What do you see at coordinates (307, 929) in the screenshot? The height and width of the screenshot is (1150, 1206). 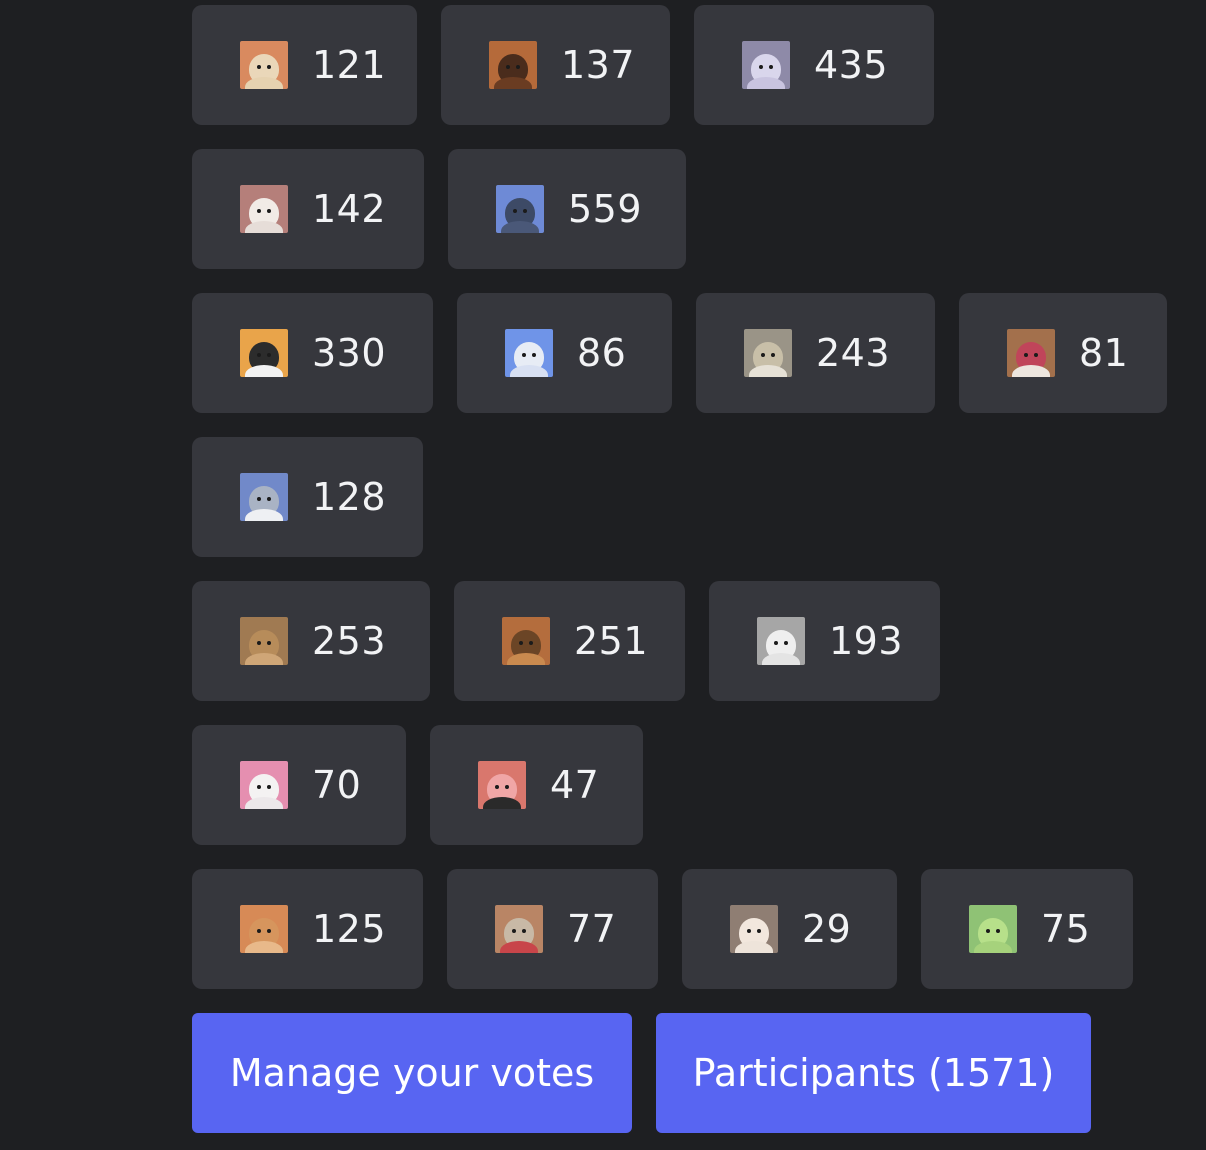 I see `answer-chip: 125` at bounding box center [307, 929].